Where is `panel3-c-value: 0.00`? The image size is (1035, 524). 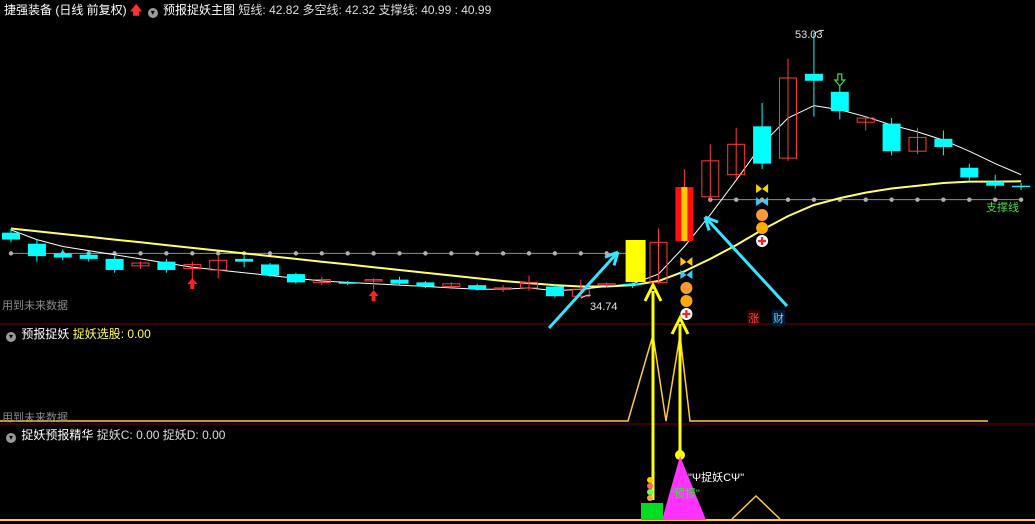 panel3-c-value: 0.00 is located at coordinates (148, 435).